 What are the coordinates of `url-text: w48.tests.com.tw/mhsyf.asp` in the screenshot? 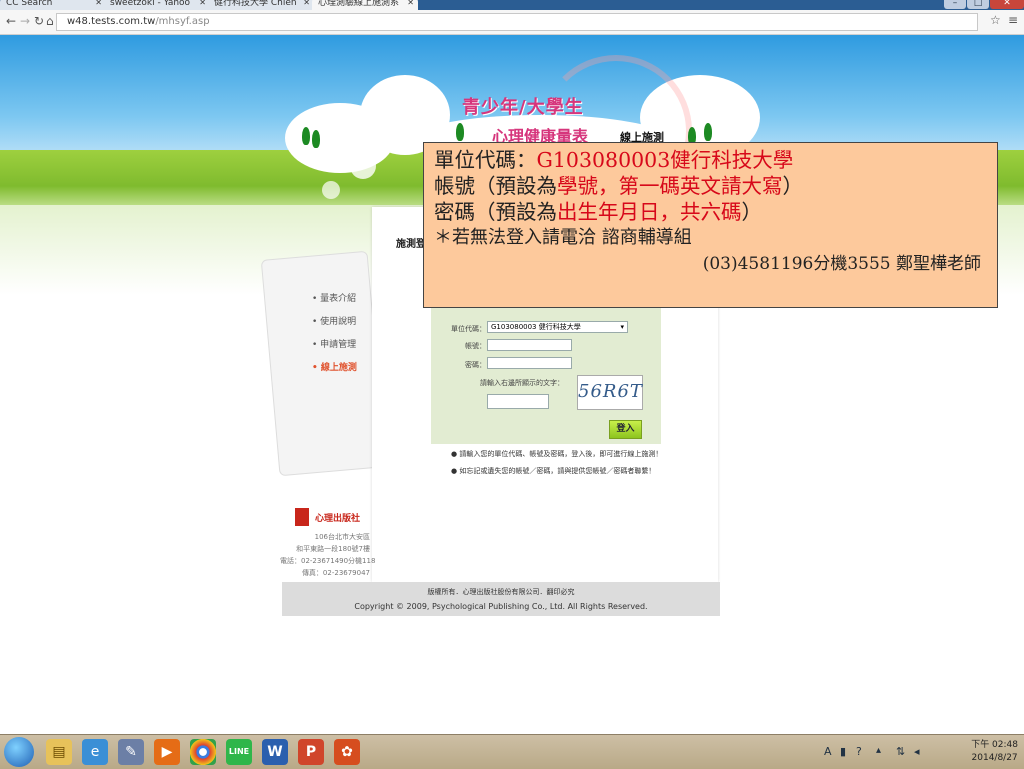 It's located at (138, 21).